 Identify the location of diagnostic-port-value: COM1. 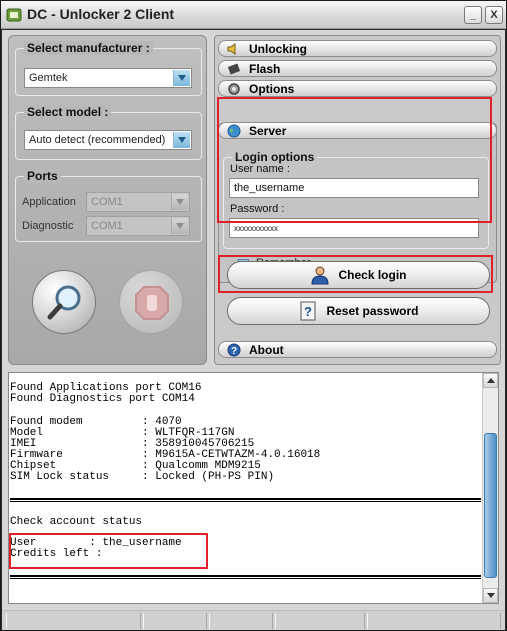
(107, 226).